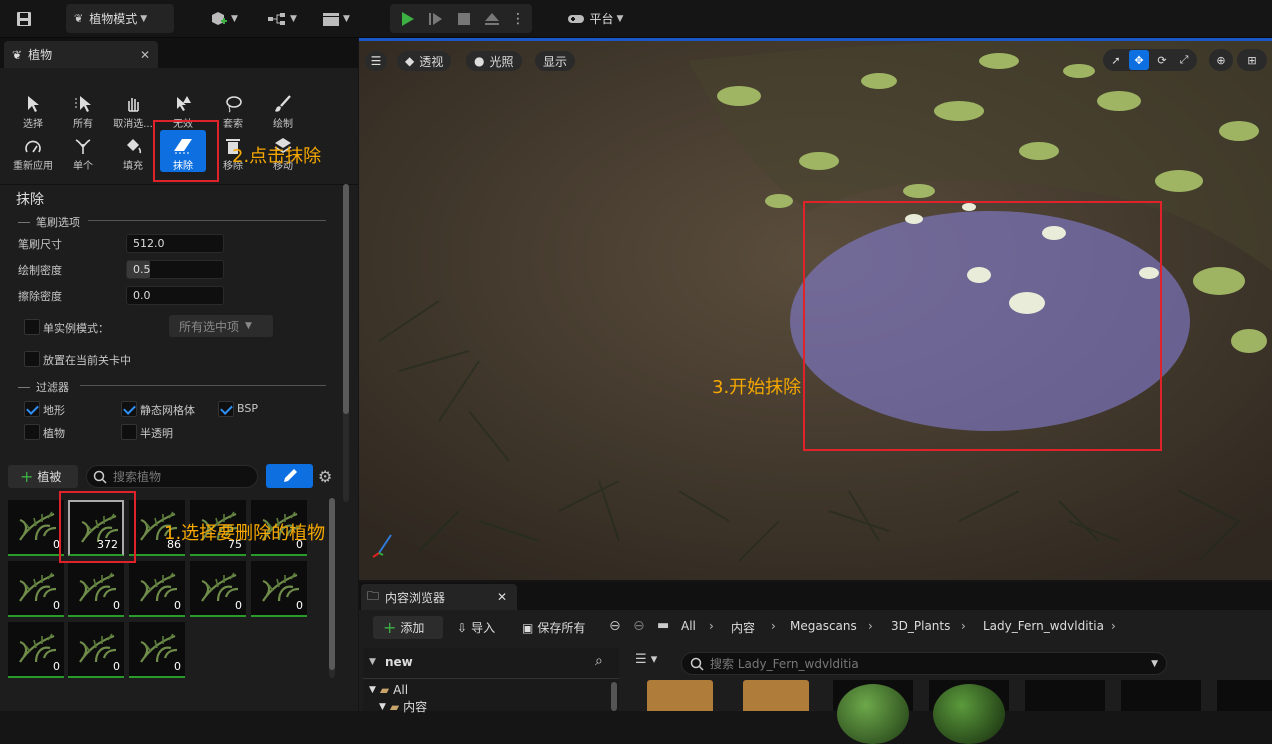 The width and height of the screenshot is (1272, 744). I want to click on content-browser-tab: 🗀 内容浏览器 ✕, so click(439, 597).